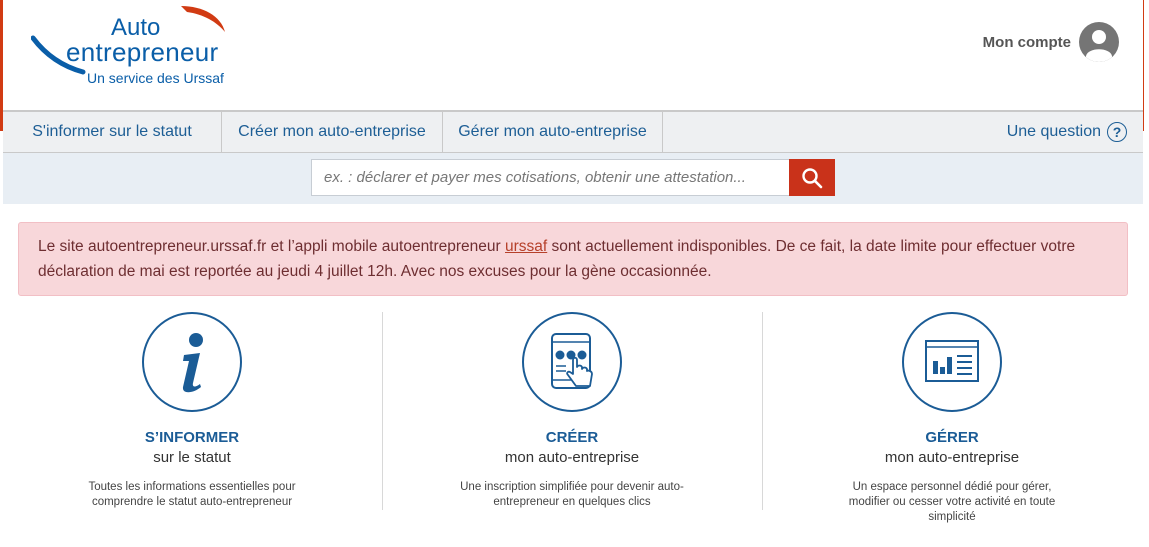 Image resolution: width=1149 pixels, height=547 pixels. What do you see at coordinates (572, 362) in the screenshot?
I see `tablet-tap-icon` at bounding box center [572, 362].